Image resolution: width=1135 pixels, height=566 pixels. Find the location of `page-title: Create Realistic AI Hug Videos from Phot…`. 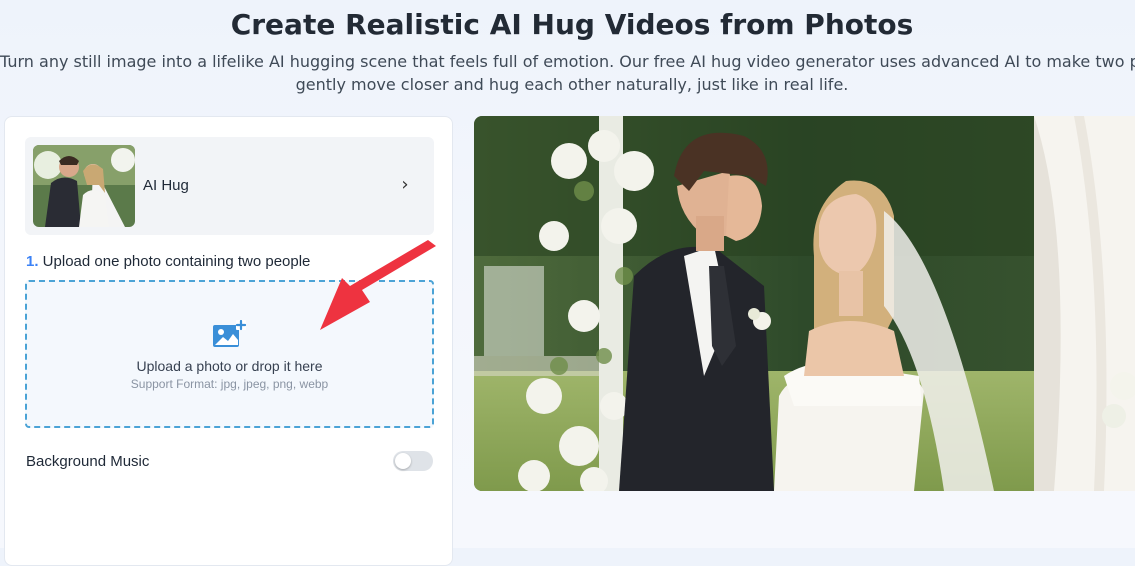

page-title: Create Realistic AI Hug Videos from Phot… is located at coordinates (572, 24).